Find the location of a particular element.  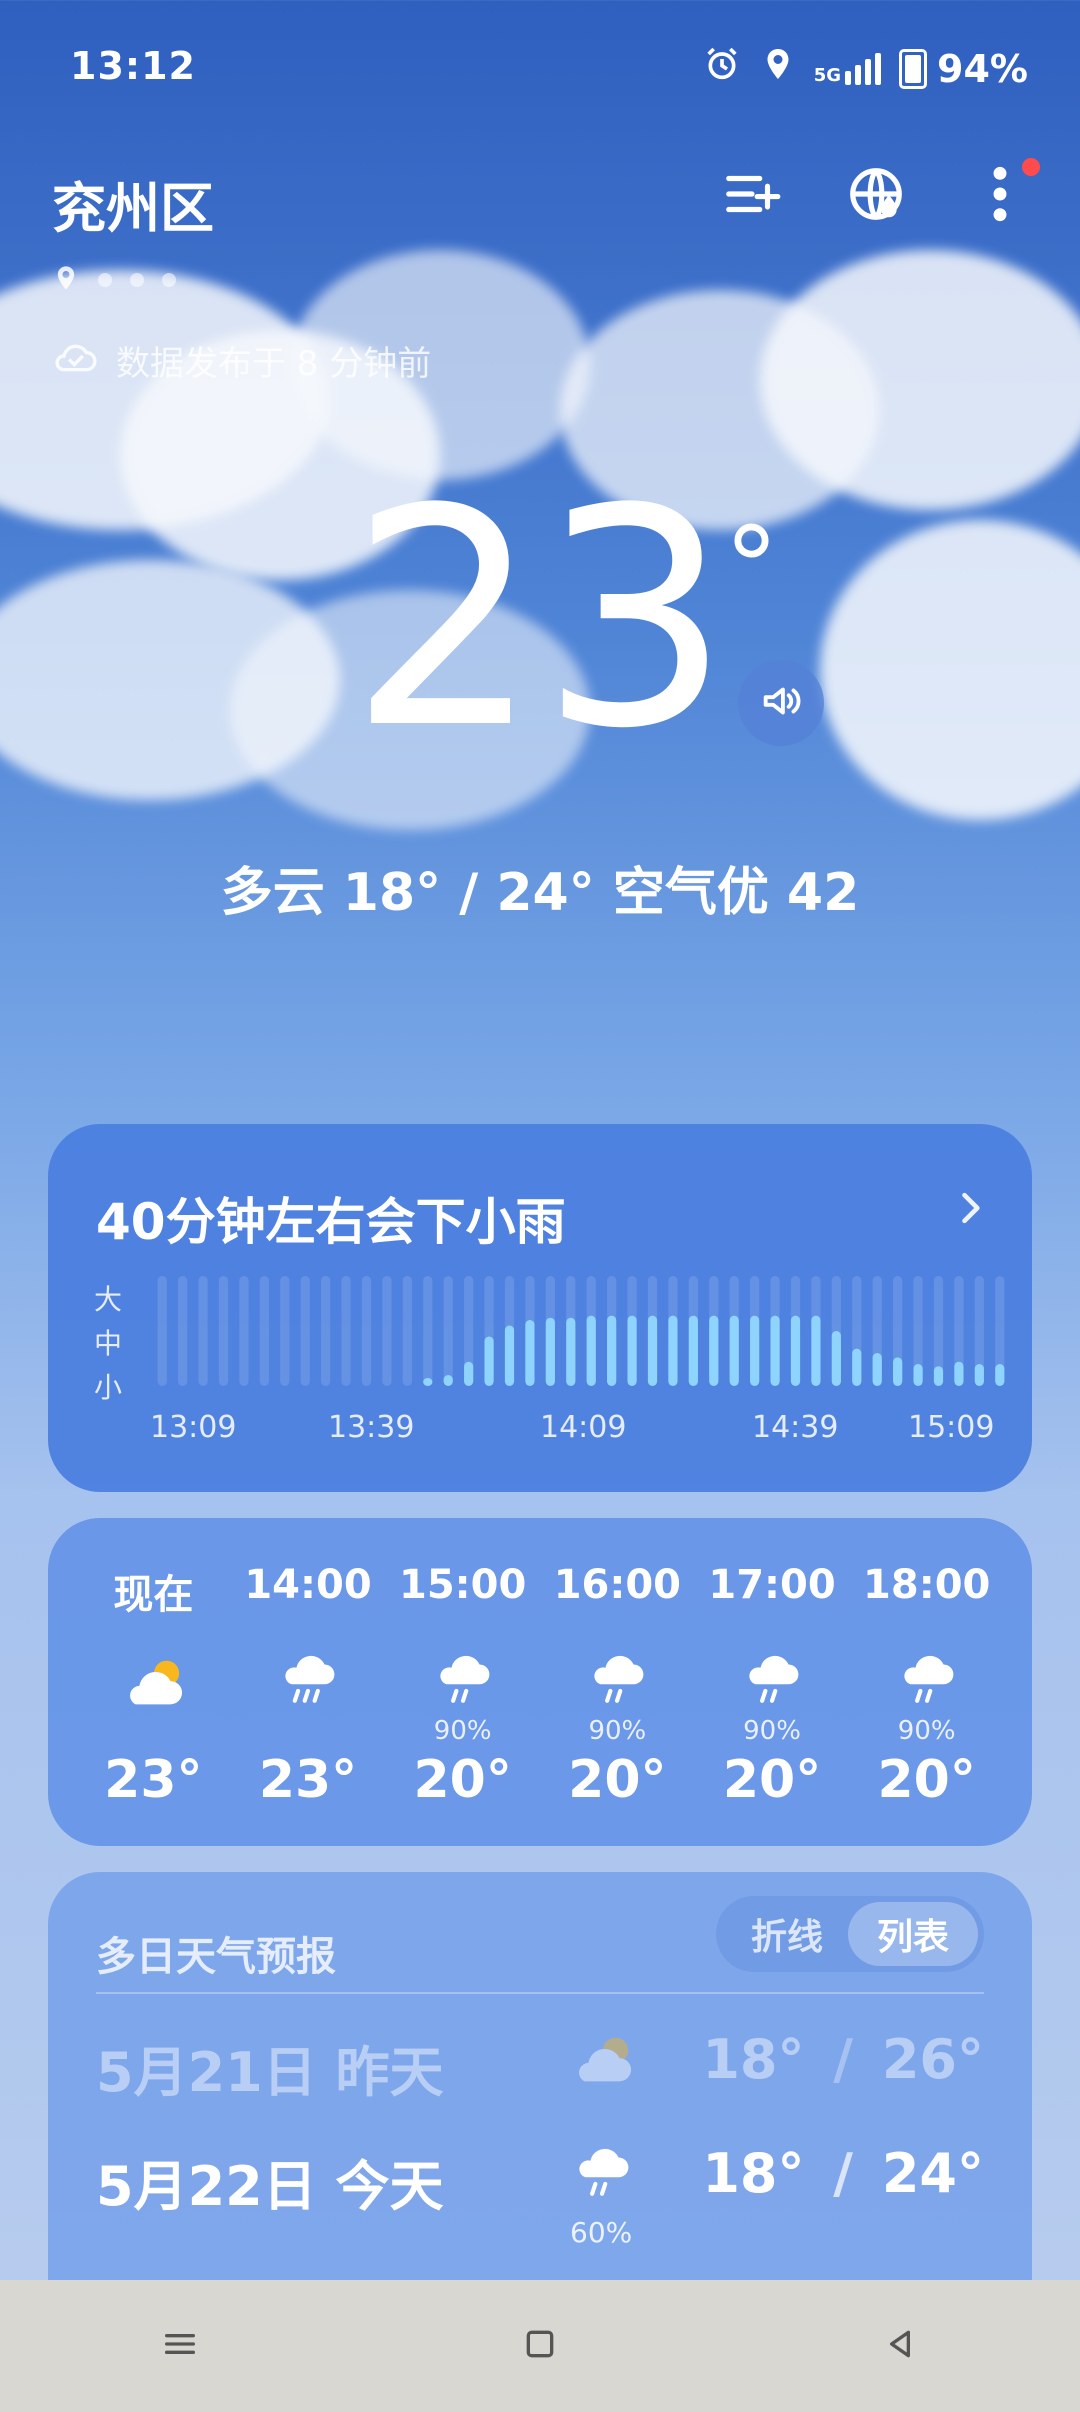

location-pin-icon is located at coordinates (66, 280).